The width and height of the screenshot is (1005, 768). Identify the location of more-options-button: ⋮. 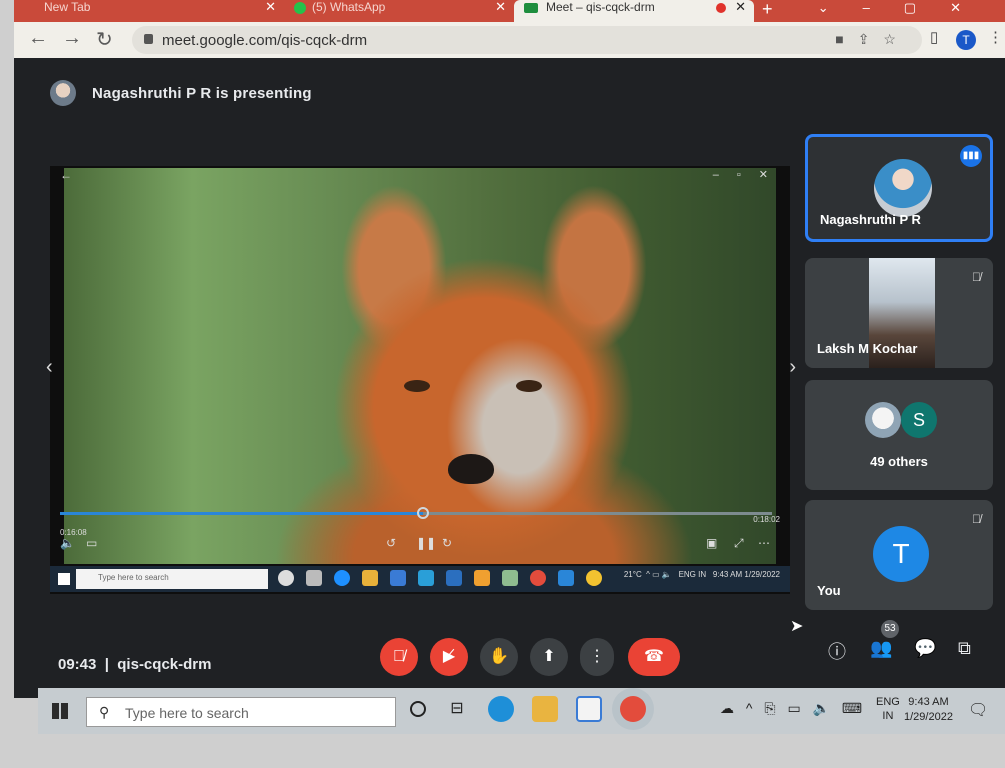
(597, 657).